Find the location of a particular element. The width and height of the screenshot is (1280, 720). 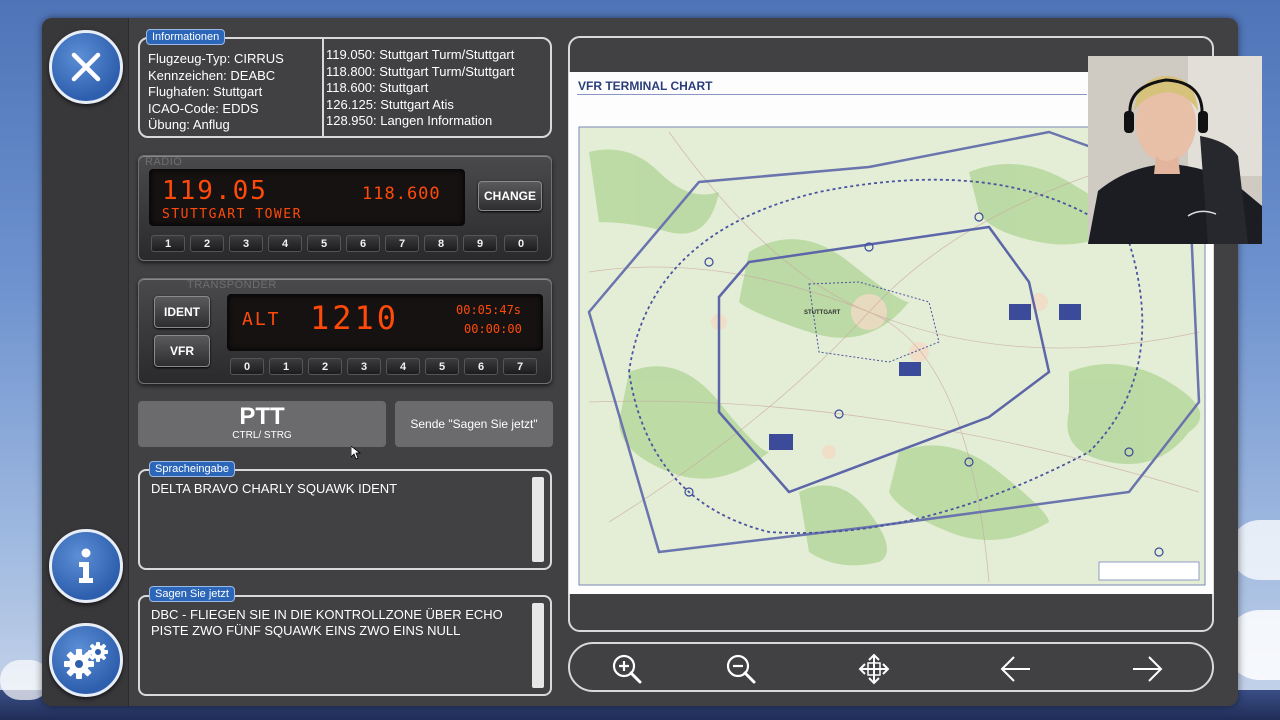

radio-key-7: 7 is located at coordinates (402, 243).